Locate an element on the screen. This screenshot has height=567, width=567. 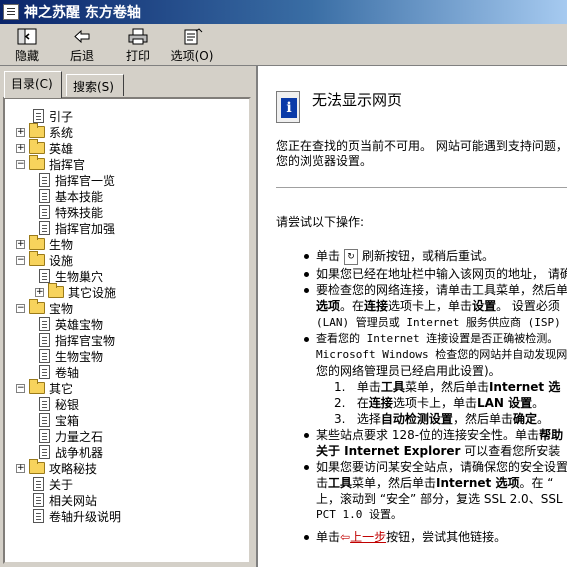
tree-node-label: 英雄宝物 is located at coordinates (79, 324).